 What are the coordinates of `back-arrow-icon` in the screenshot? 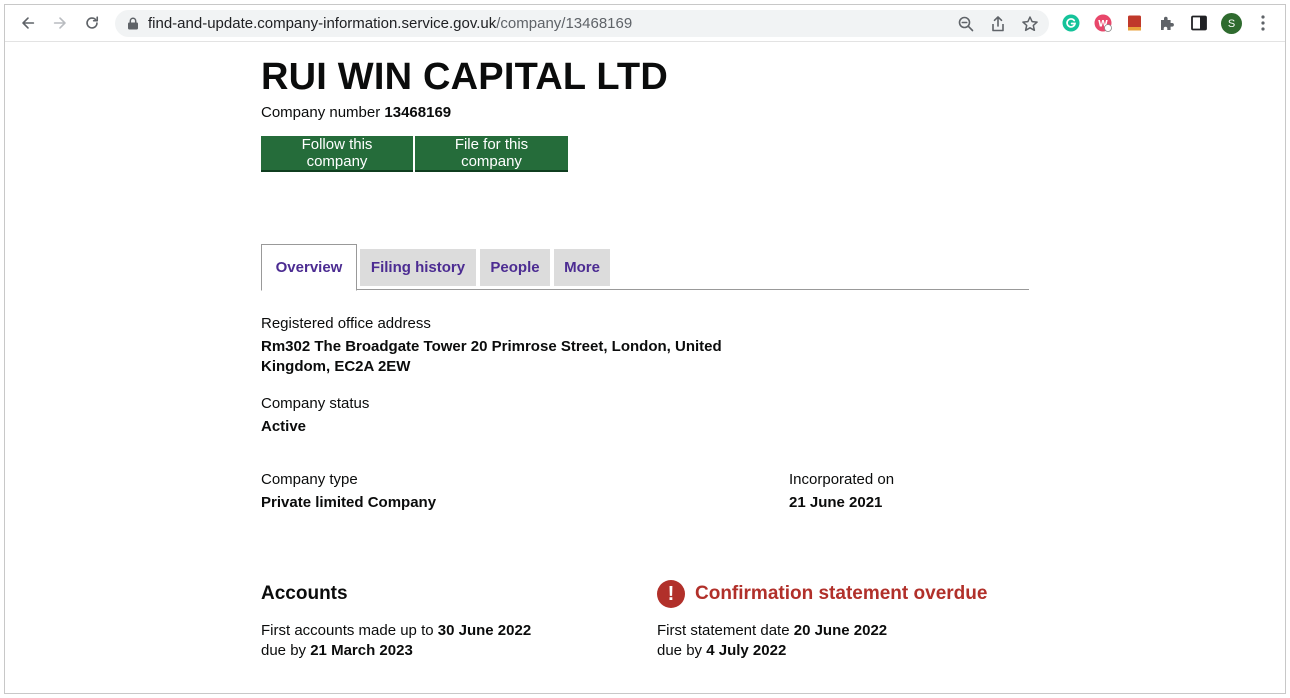 It's located at (28, 23).